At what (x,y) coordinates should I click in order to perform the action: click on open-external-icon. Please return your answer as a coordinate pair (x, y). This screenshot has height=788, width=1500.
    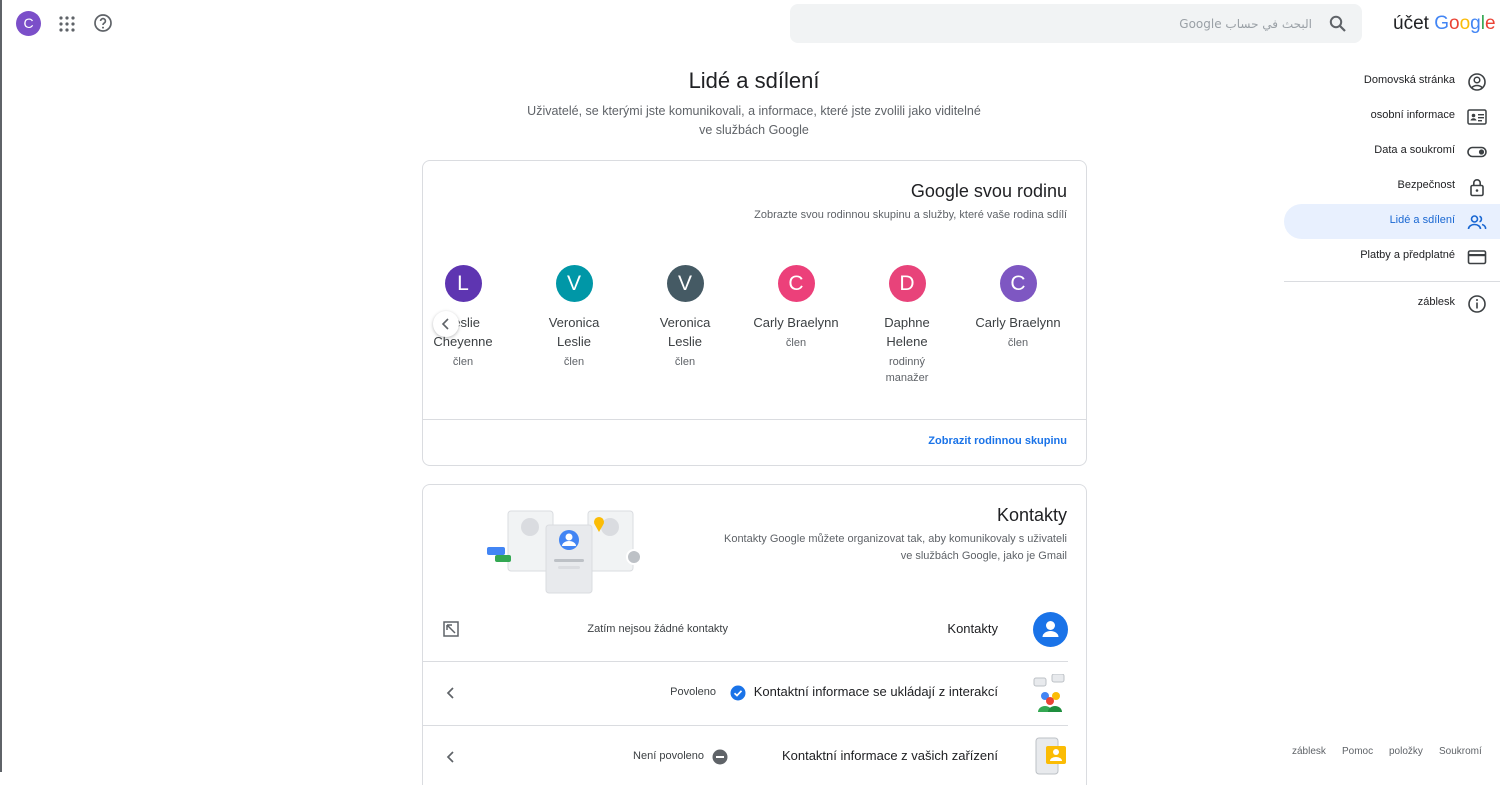
    Looking at the image, I should click on (451, 629).